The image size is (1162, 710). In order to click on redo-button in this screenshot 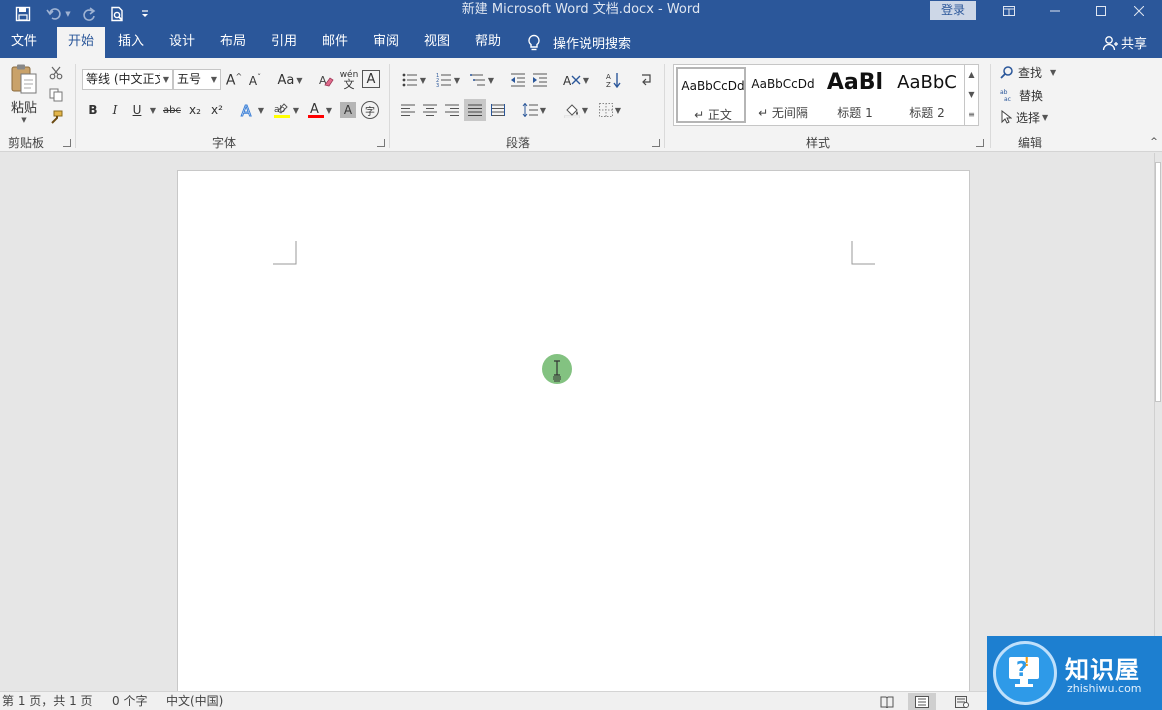, I will do `click(89, 13)`.